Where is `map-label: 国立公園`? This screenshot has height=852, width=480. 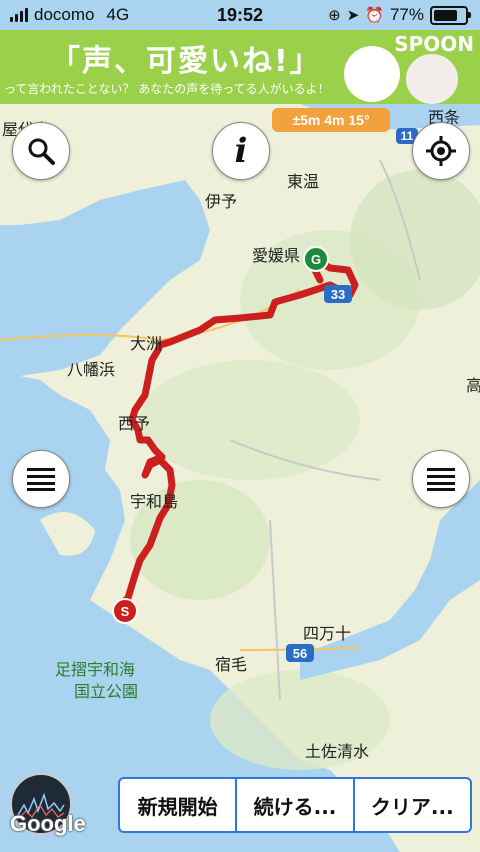
map-label: 国立公園 is located at coordinates (106, 691).